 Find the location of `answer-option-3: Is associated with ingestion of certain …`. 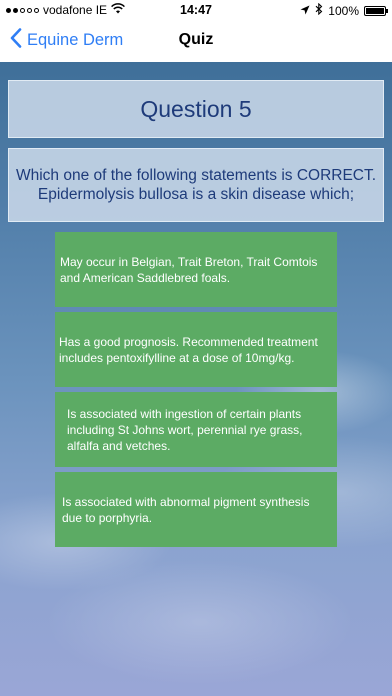

answer-option-3: Is associated with ingestion of certain … is located at coordinates (196, 429).